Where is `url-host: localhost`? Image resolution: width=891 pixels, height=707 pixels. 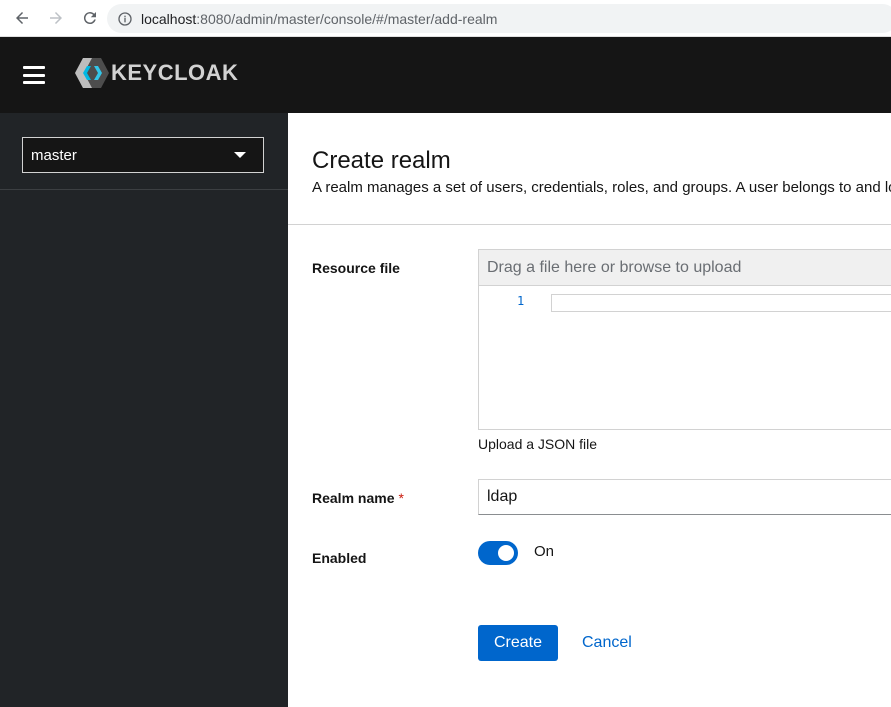 url-host: localhost is located at coordinates (169, 18).